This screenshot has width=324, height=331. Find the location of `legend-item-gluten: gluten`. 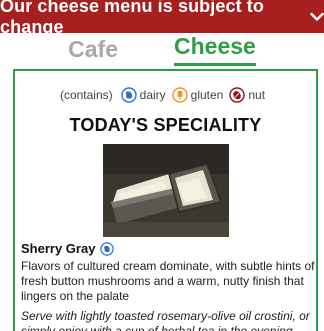

legend-item-gluten: gluten is located at coordinates (197, 95).